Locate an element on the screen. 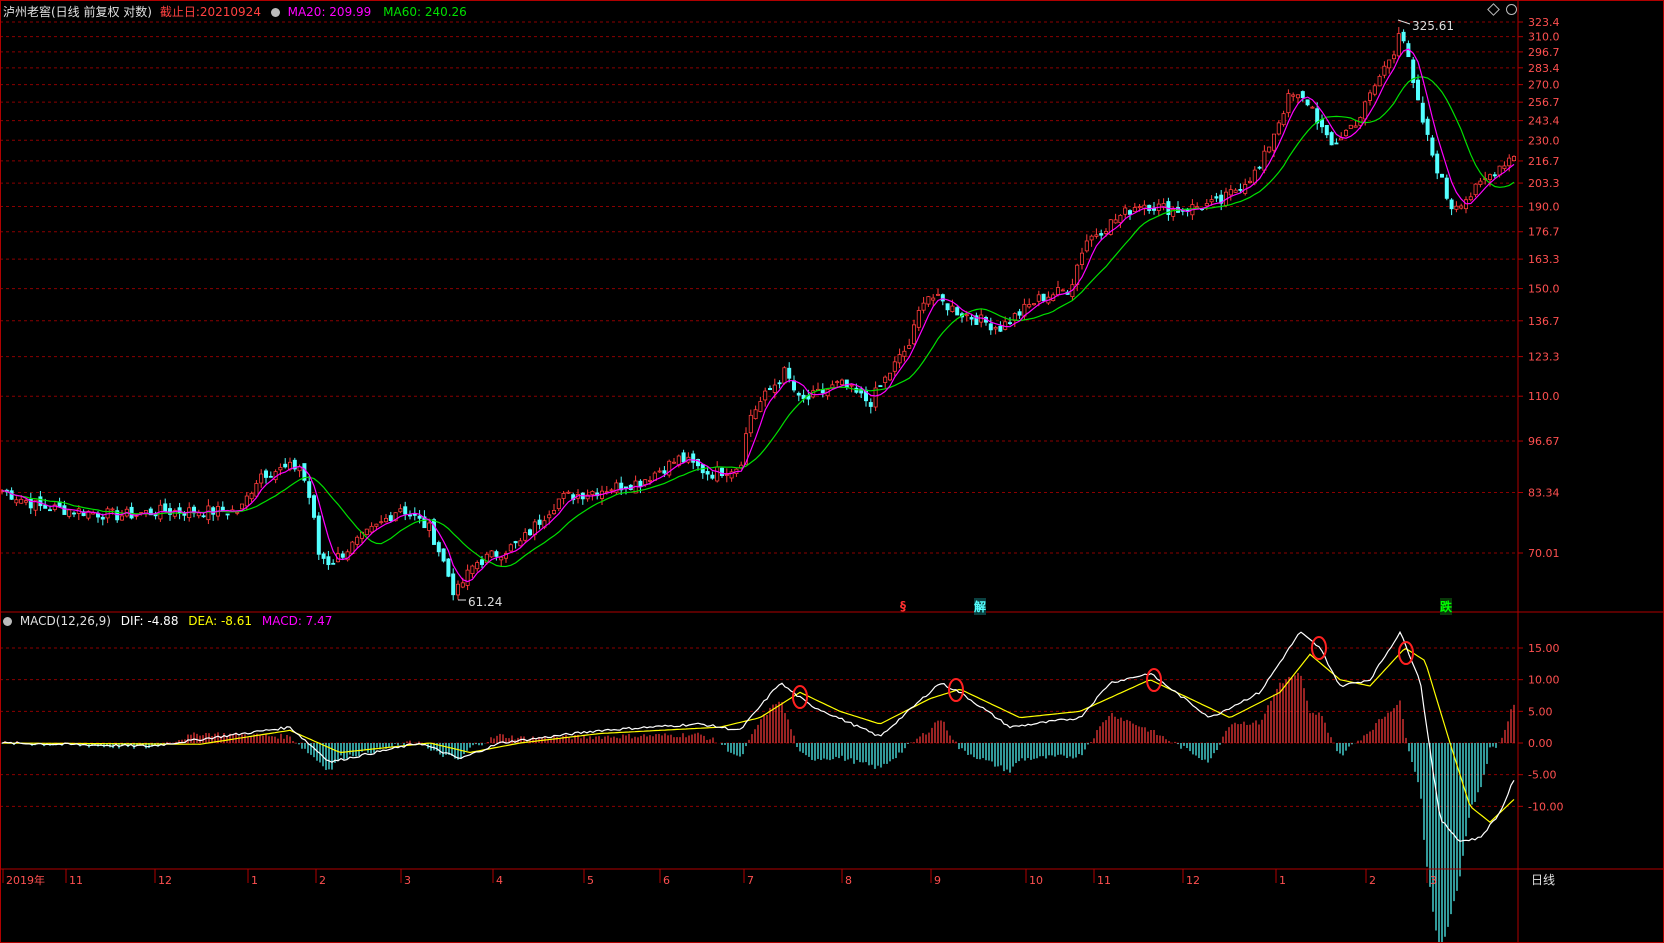 This screenshot has width=1664, height=943. diamond-icon is located at coordinates (1493, 9).